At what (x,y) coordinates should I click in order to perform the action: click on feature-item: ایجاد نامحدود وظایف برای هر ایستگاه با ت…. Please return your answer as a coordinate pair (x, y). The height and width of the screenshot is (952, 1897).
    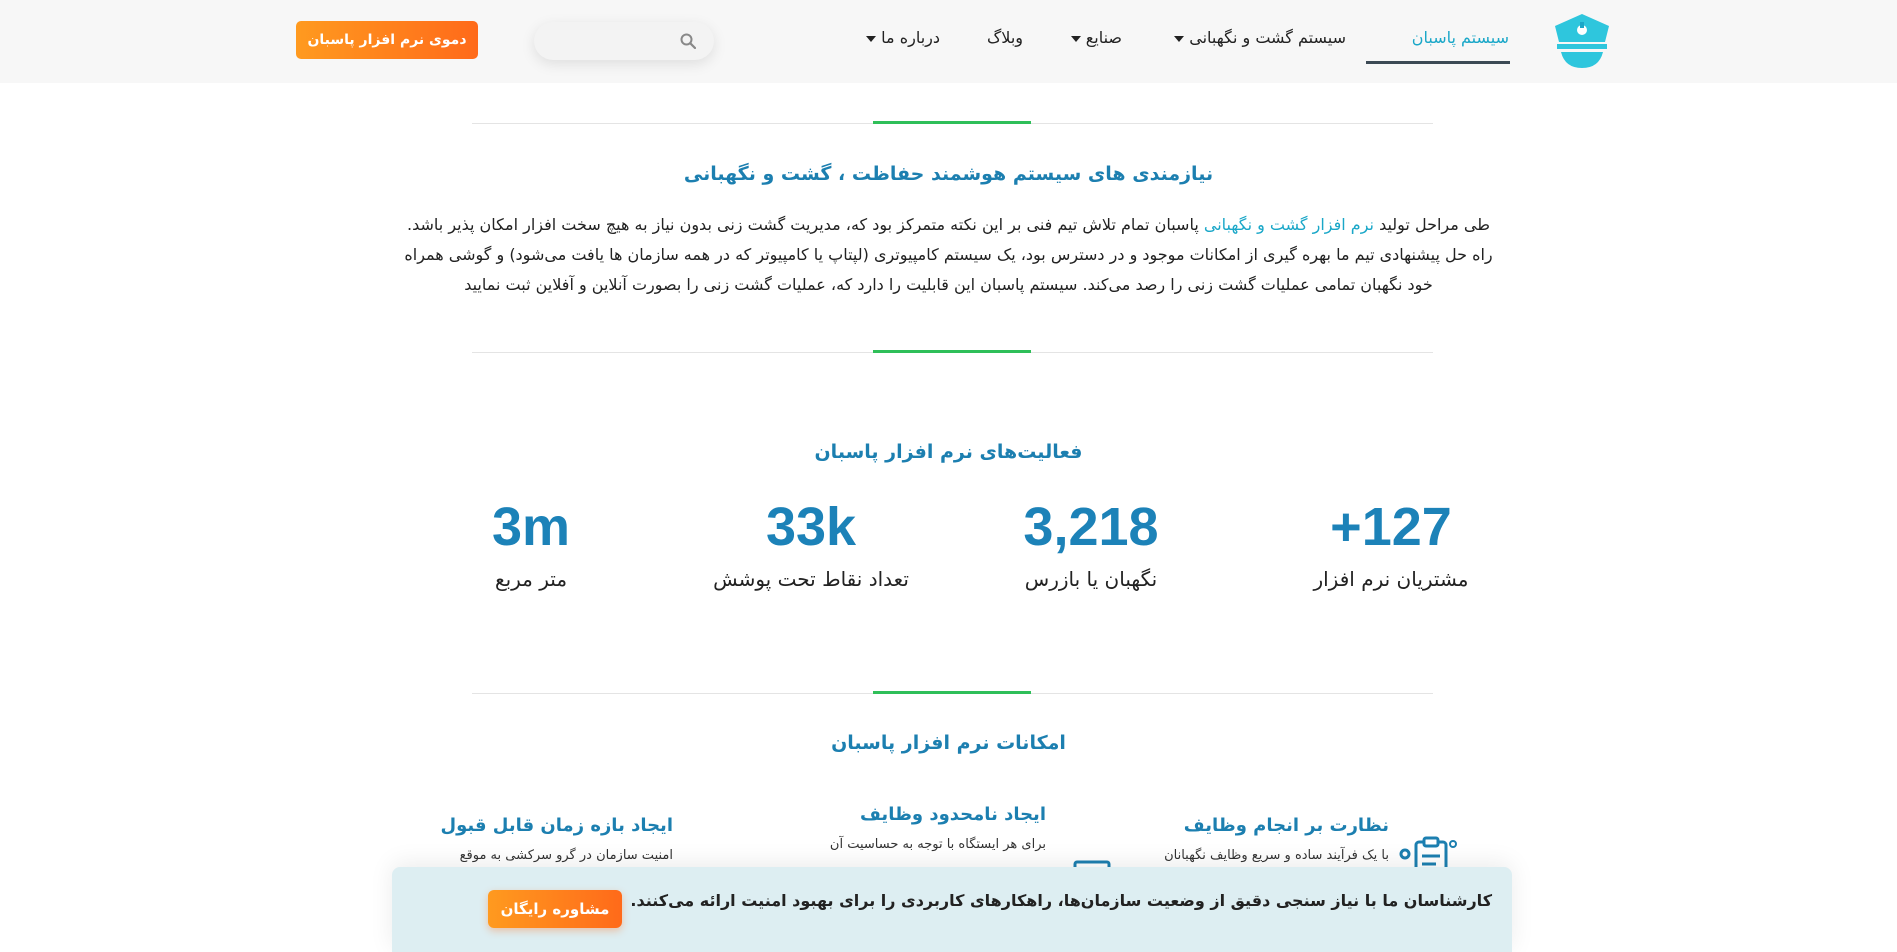
    Looking at the image, I should click on (876, 828).